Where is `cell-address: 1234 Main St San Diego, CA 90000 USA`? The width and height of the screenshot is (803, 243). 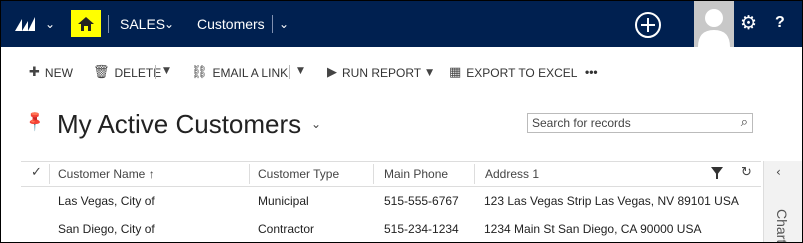
cell-address: 1234 Main St San Diego, CA 90000 USA is located at coordinates (593, 229).